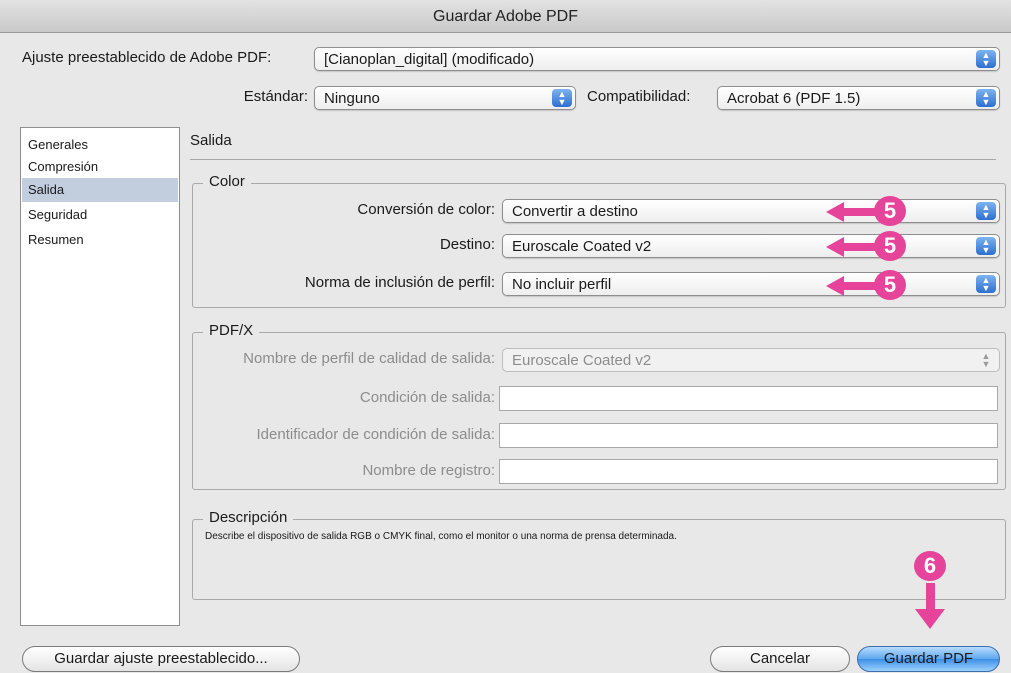  I want to click on description-group-title: Descripción, so click(248, 517).